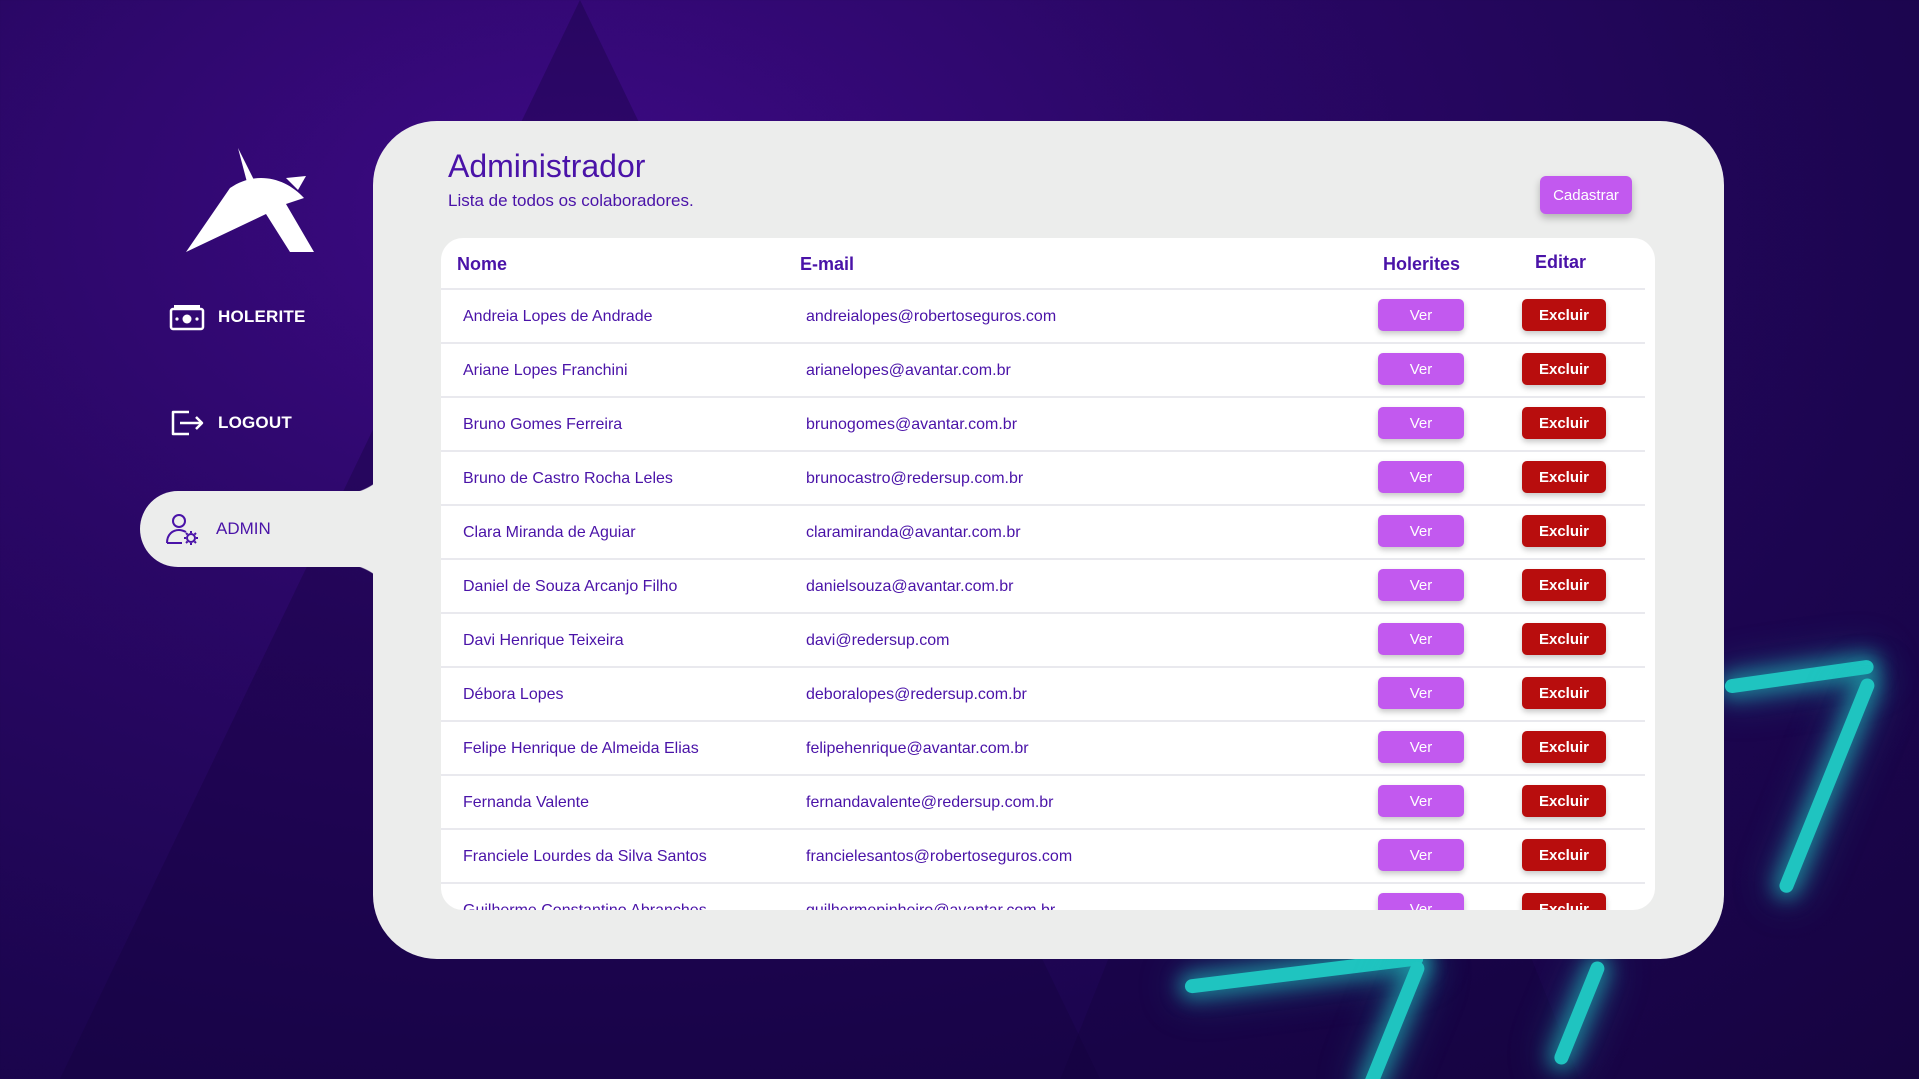 The height and width of the screenshot is (1079, 1919). Describe the element at coordinates (570, 586) in the screenshot. I see `employee-name: Daniel de Souza Arcanjo Filho` at that location.